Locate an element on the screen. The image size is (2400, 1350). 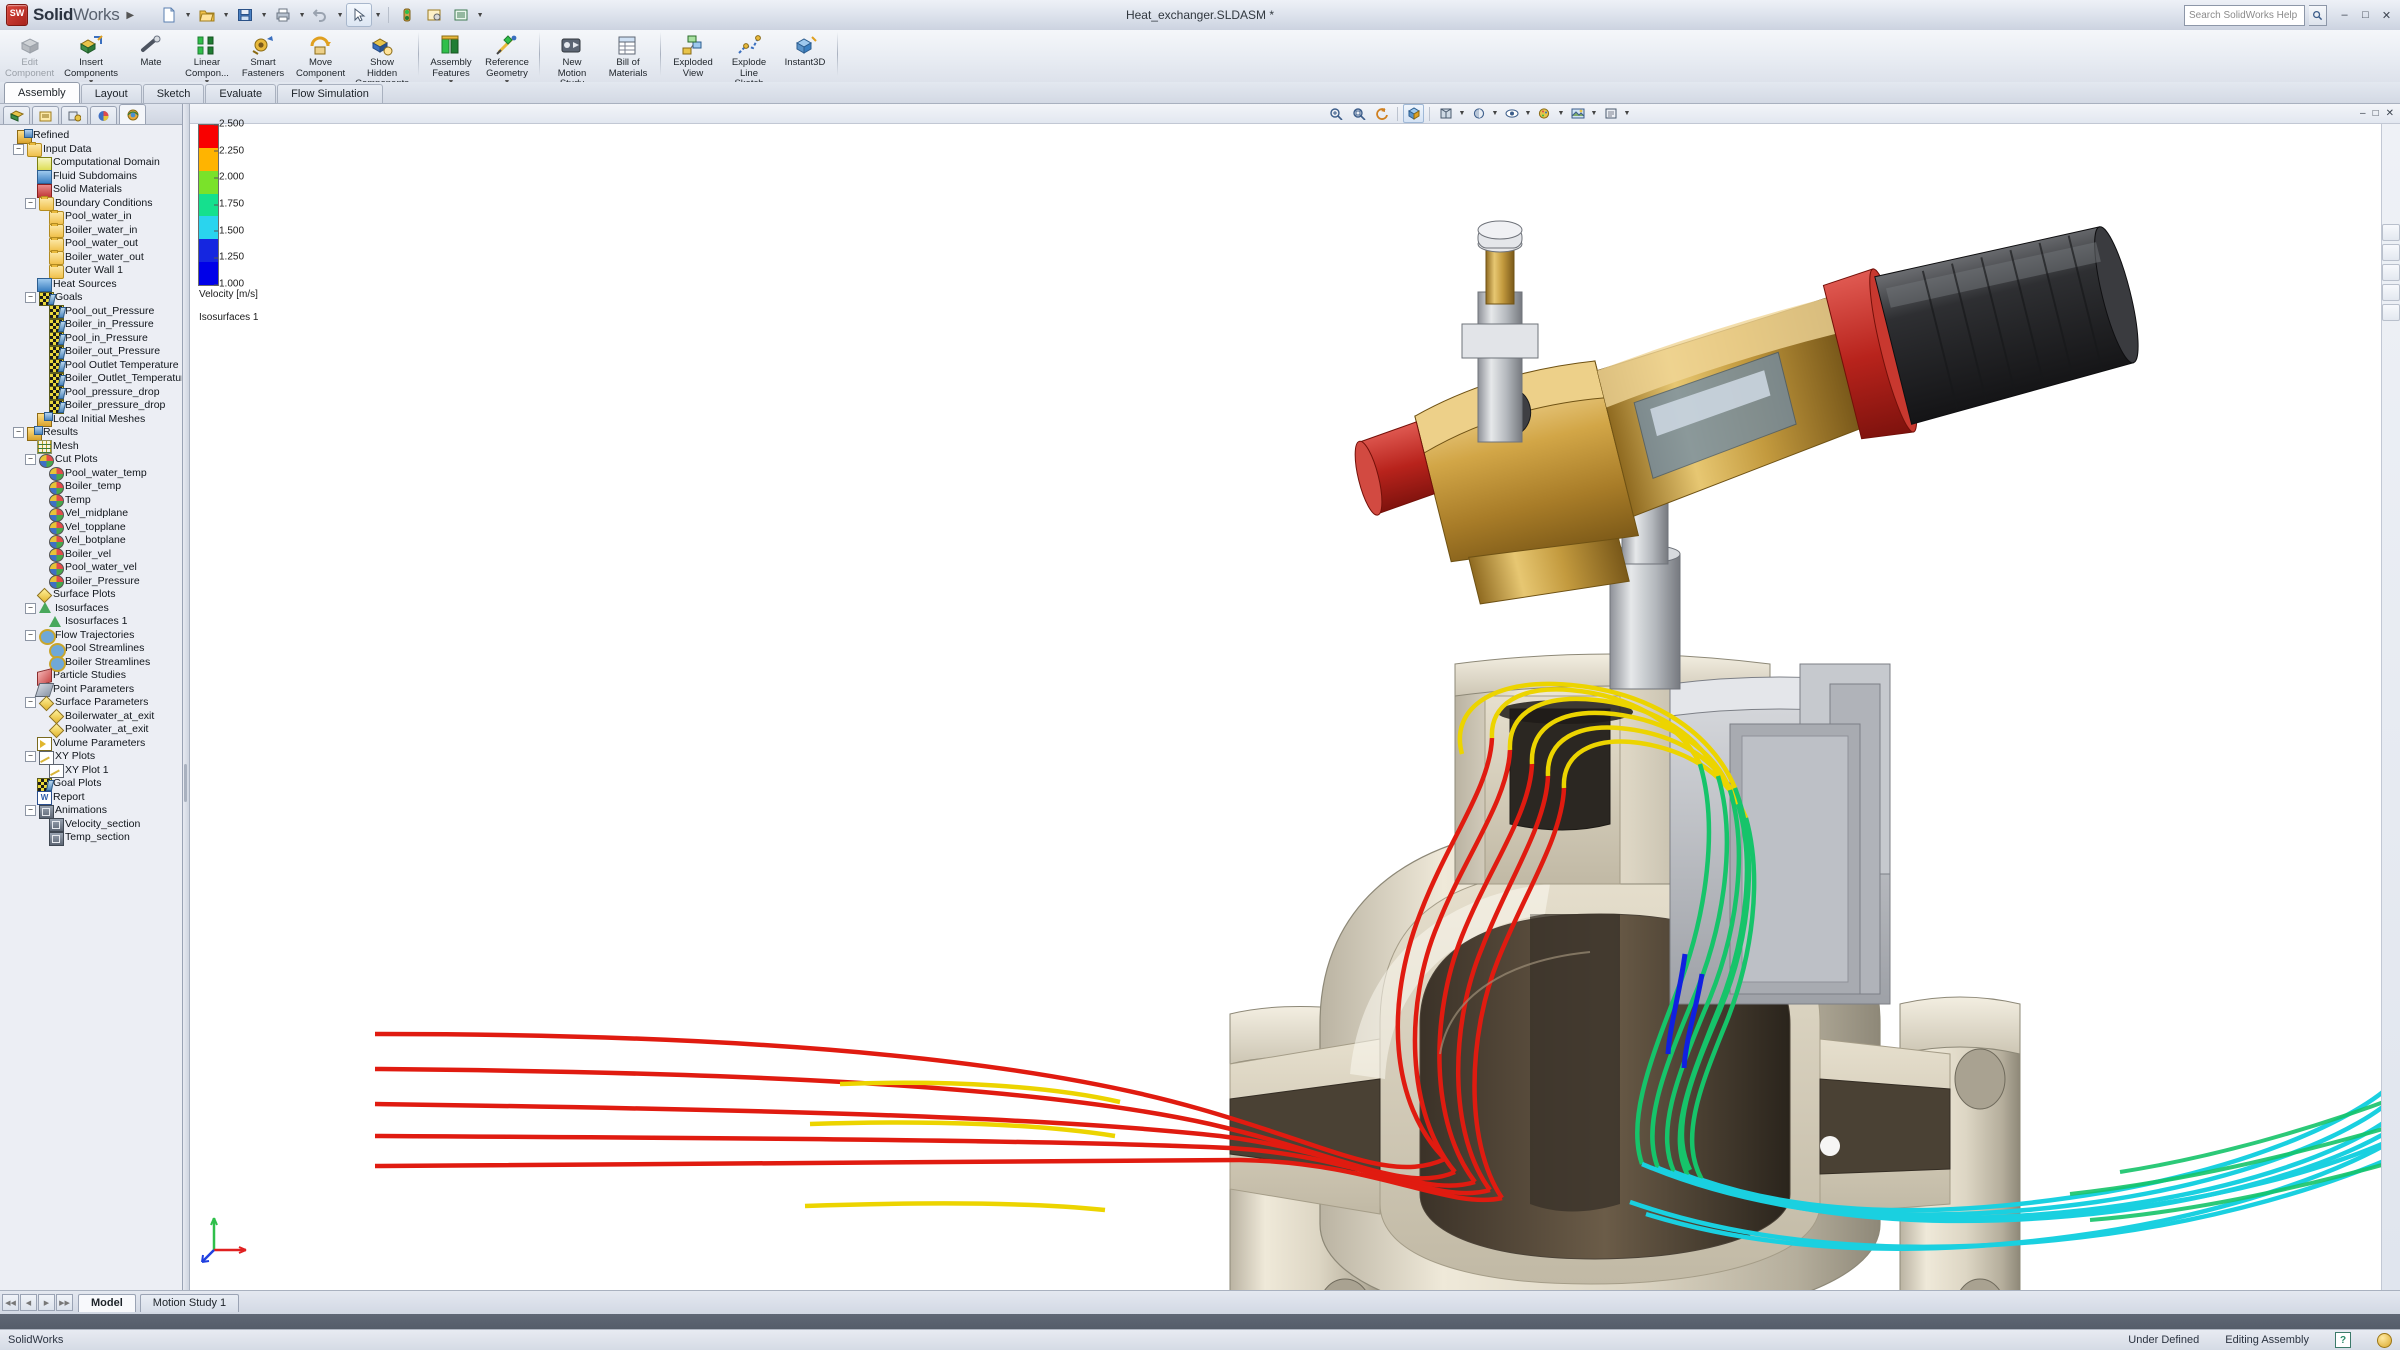
insert-components-button: InsertComponents▼ is located at coordinates (91, 58).